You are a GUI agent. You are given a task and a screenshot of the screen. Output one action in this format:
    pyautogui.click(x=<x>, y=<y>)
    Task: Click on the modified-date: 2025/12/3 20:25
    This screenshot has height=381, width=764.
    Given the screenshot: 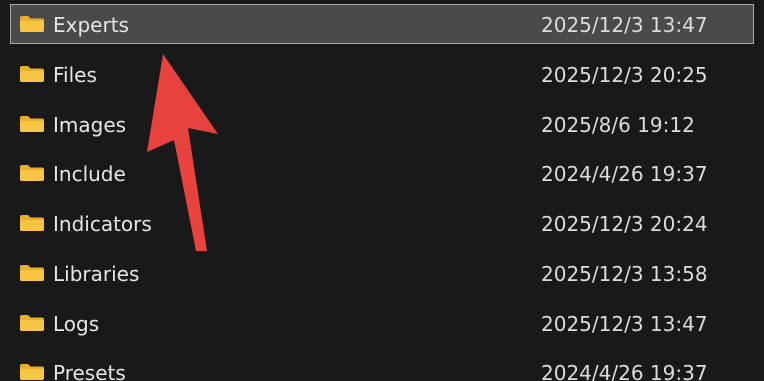 What is the action you would take?
    pyautogui.click(x=624, y=75)
    